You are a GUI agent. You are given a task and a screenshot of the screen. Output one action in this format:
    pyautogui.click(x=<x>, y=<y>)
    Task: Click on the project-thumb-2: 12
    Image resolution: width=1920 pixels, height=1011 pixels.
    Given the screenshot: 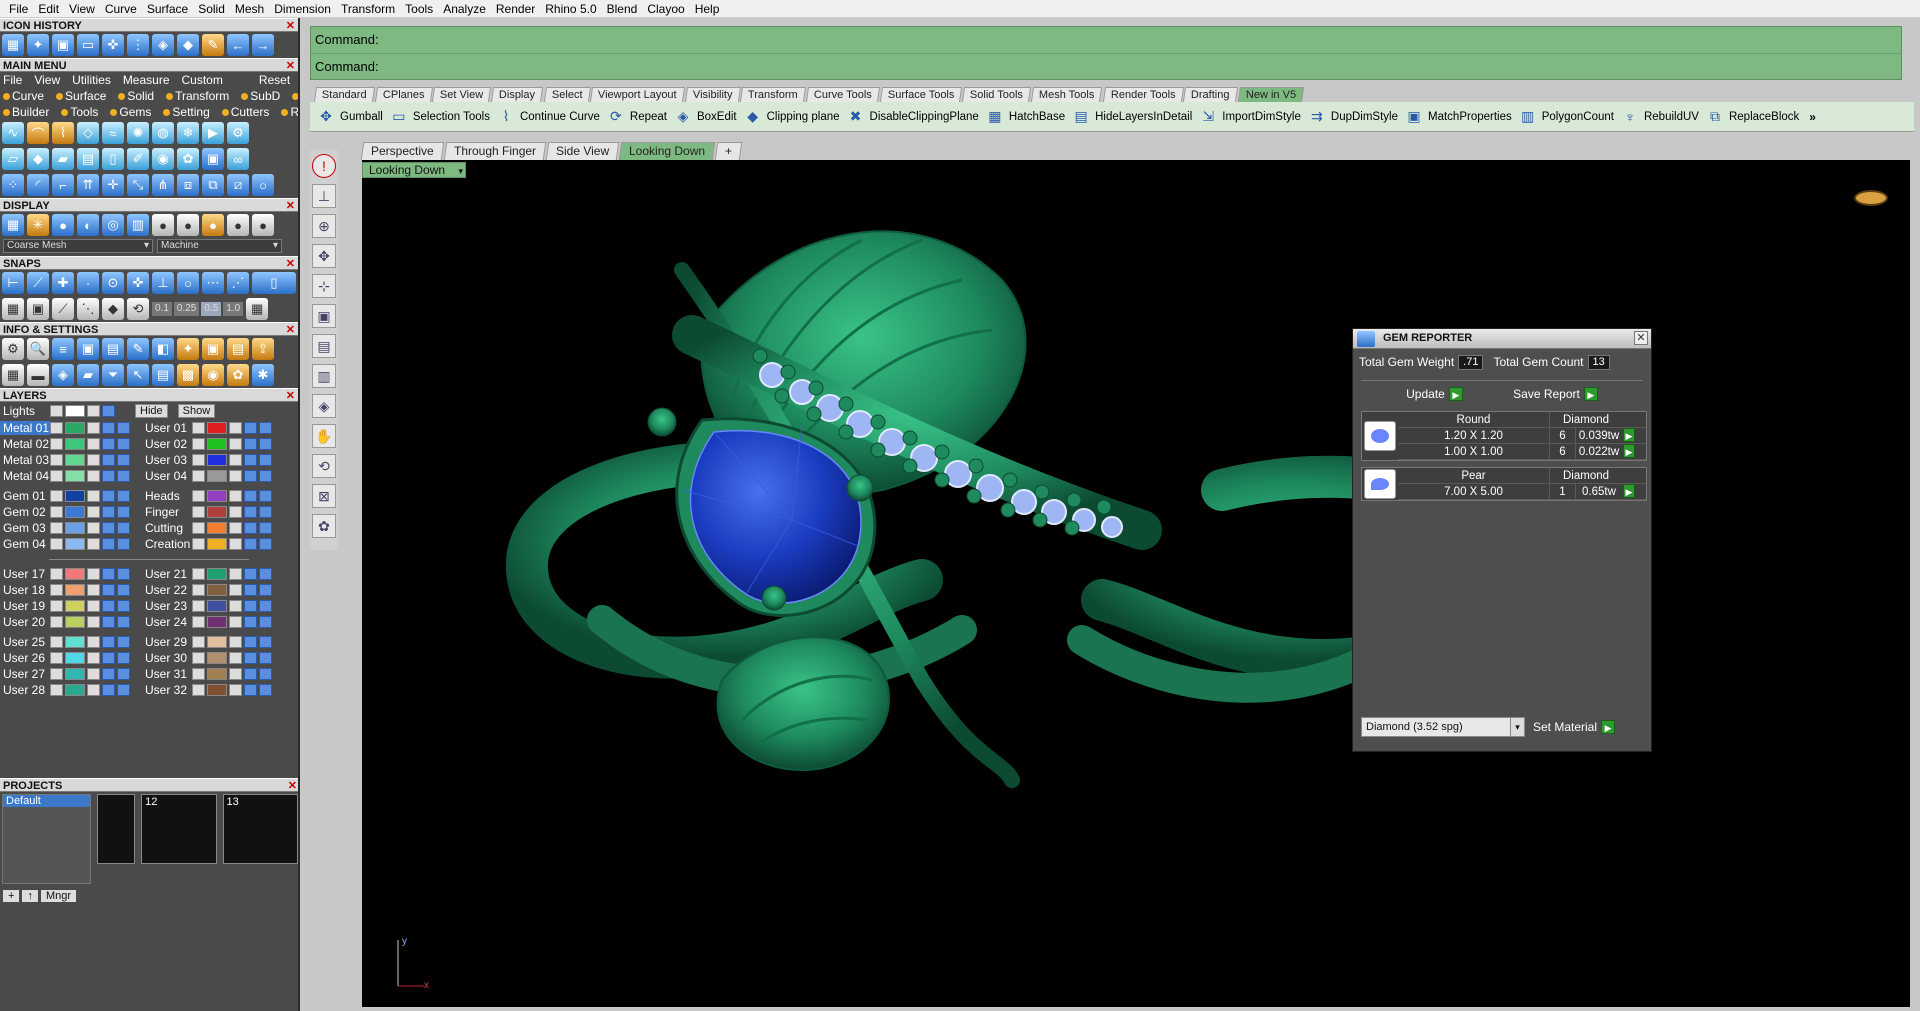 What is the action you would take?
    pyautogui.click(x=179, y=829)
    